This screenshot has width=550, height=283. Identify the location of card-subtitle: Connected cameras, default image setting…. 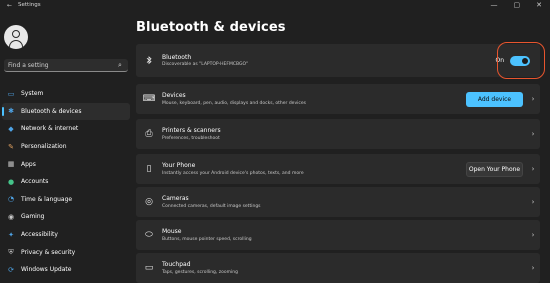
(211, 206).